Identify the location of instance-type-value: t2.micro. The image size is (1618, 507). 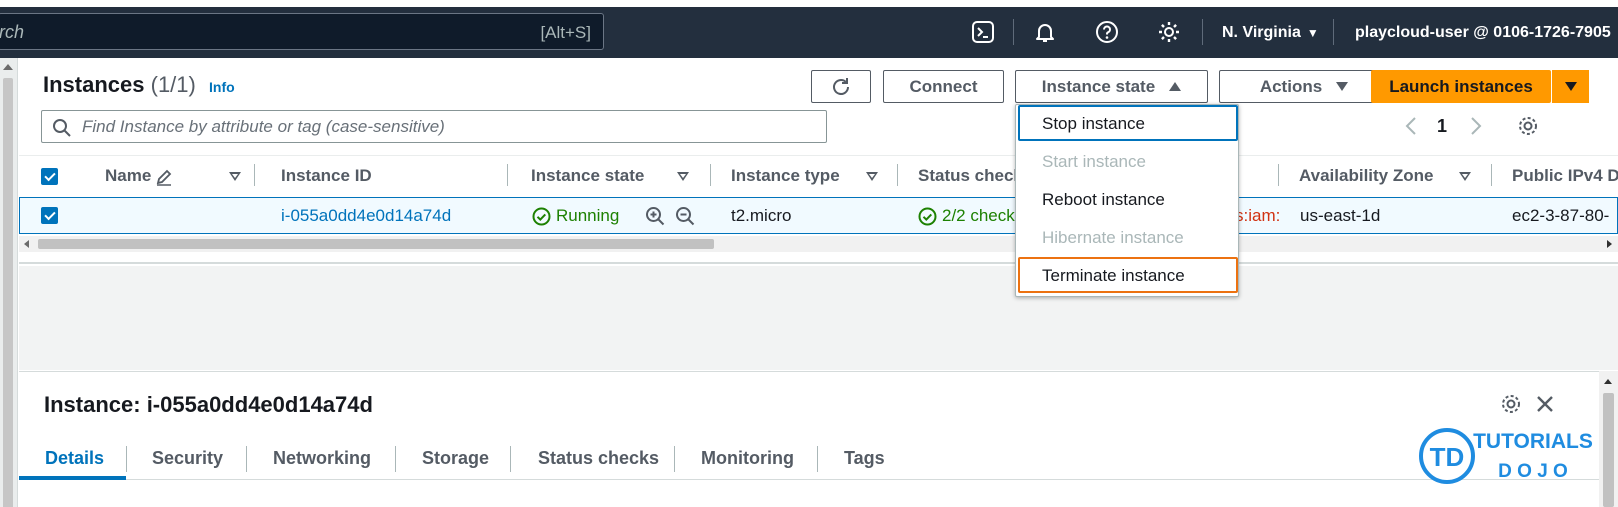
(761, 215).